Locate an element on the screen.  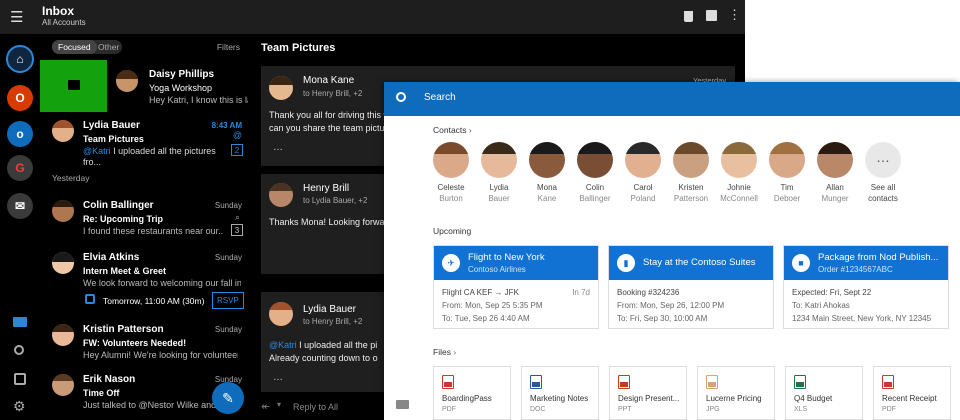
upcoming-line-1: Expected: Fri, Sept 22 is located at coordinates (832, 292).